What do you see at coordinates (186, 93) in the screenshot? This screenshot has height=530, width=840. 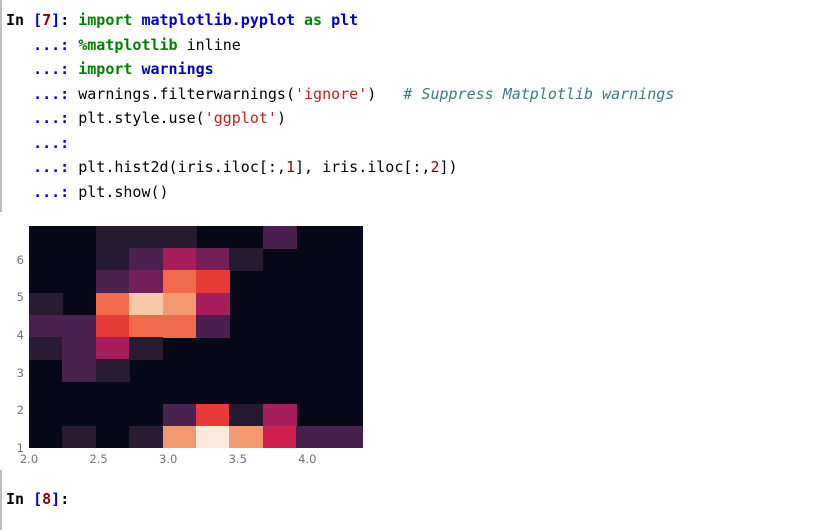 I see `code-token-plain: warnings.filterwarnings(` at bounding box center [186, 93].